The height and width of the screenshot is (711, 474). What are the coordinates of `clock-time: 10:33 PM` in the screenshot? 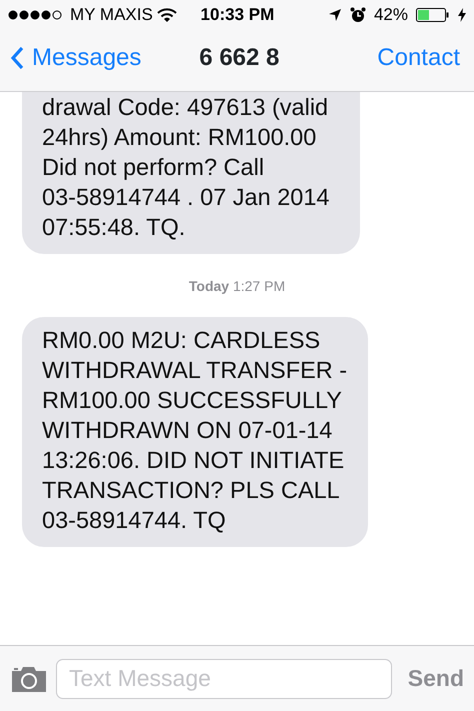 It's located at (237, 15).